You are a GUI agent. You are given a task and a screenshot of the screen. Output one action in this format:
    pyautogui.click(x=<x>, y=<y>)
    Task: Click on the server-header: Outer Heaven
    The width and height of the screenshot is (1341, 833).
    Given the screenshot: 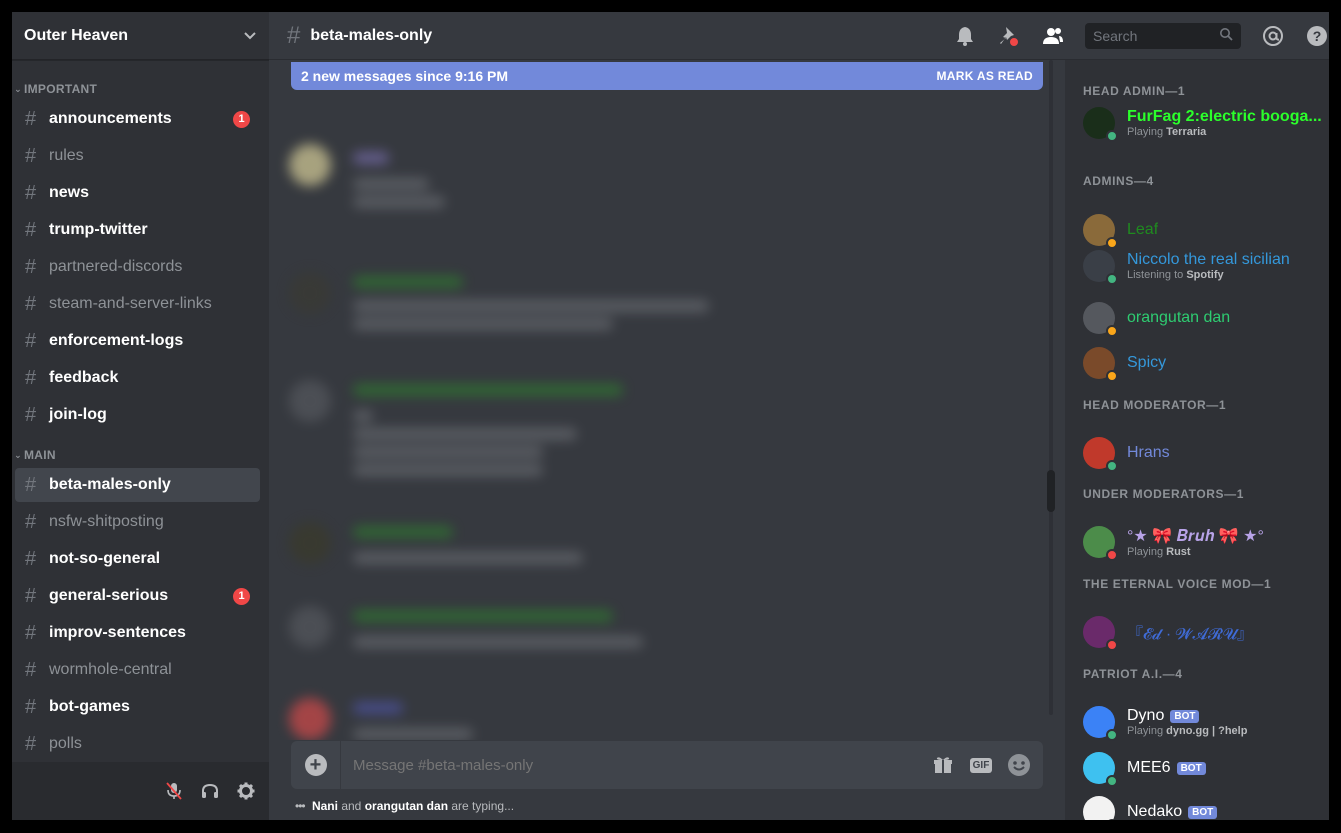 What is the action you would take?
    pyautogui.click(x=140, y=36)
    